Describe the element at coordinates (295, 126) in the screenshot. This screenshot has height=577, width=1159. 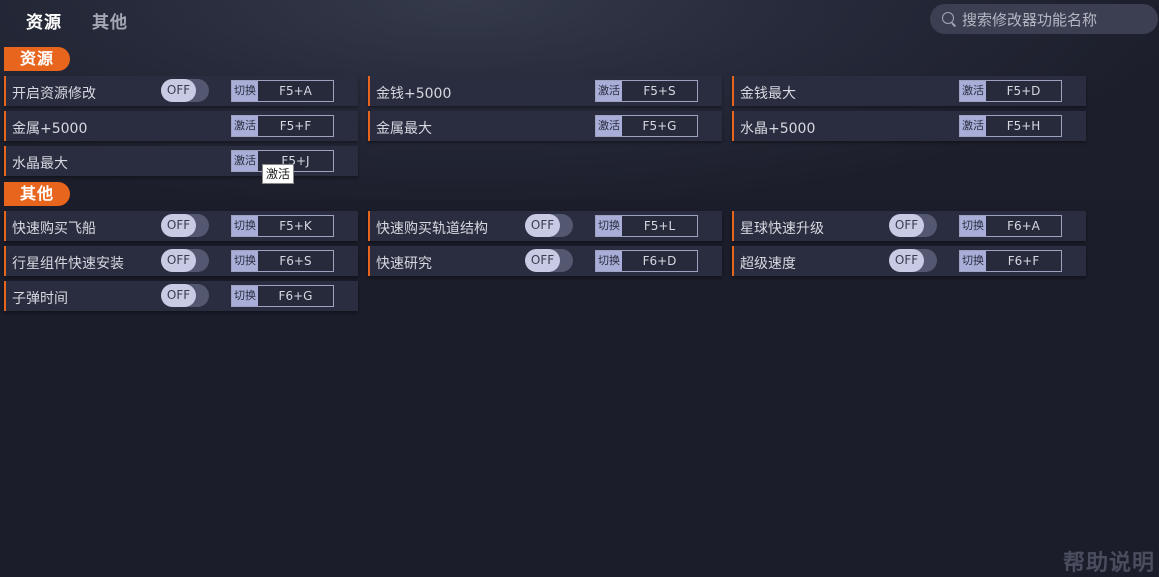
I see `hotkey-key: F5+F` at that location.